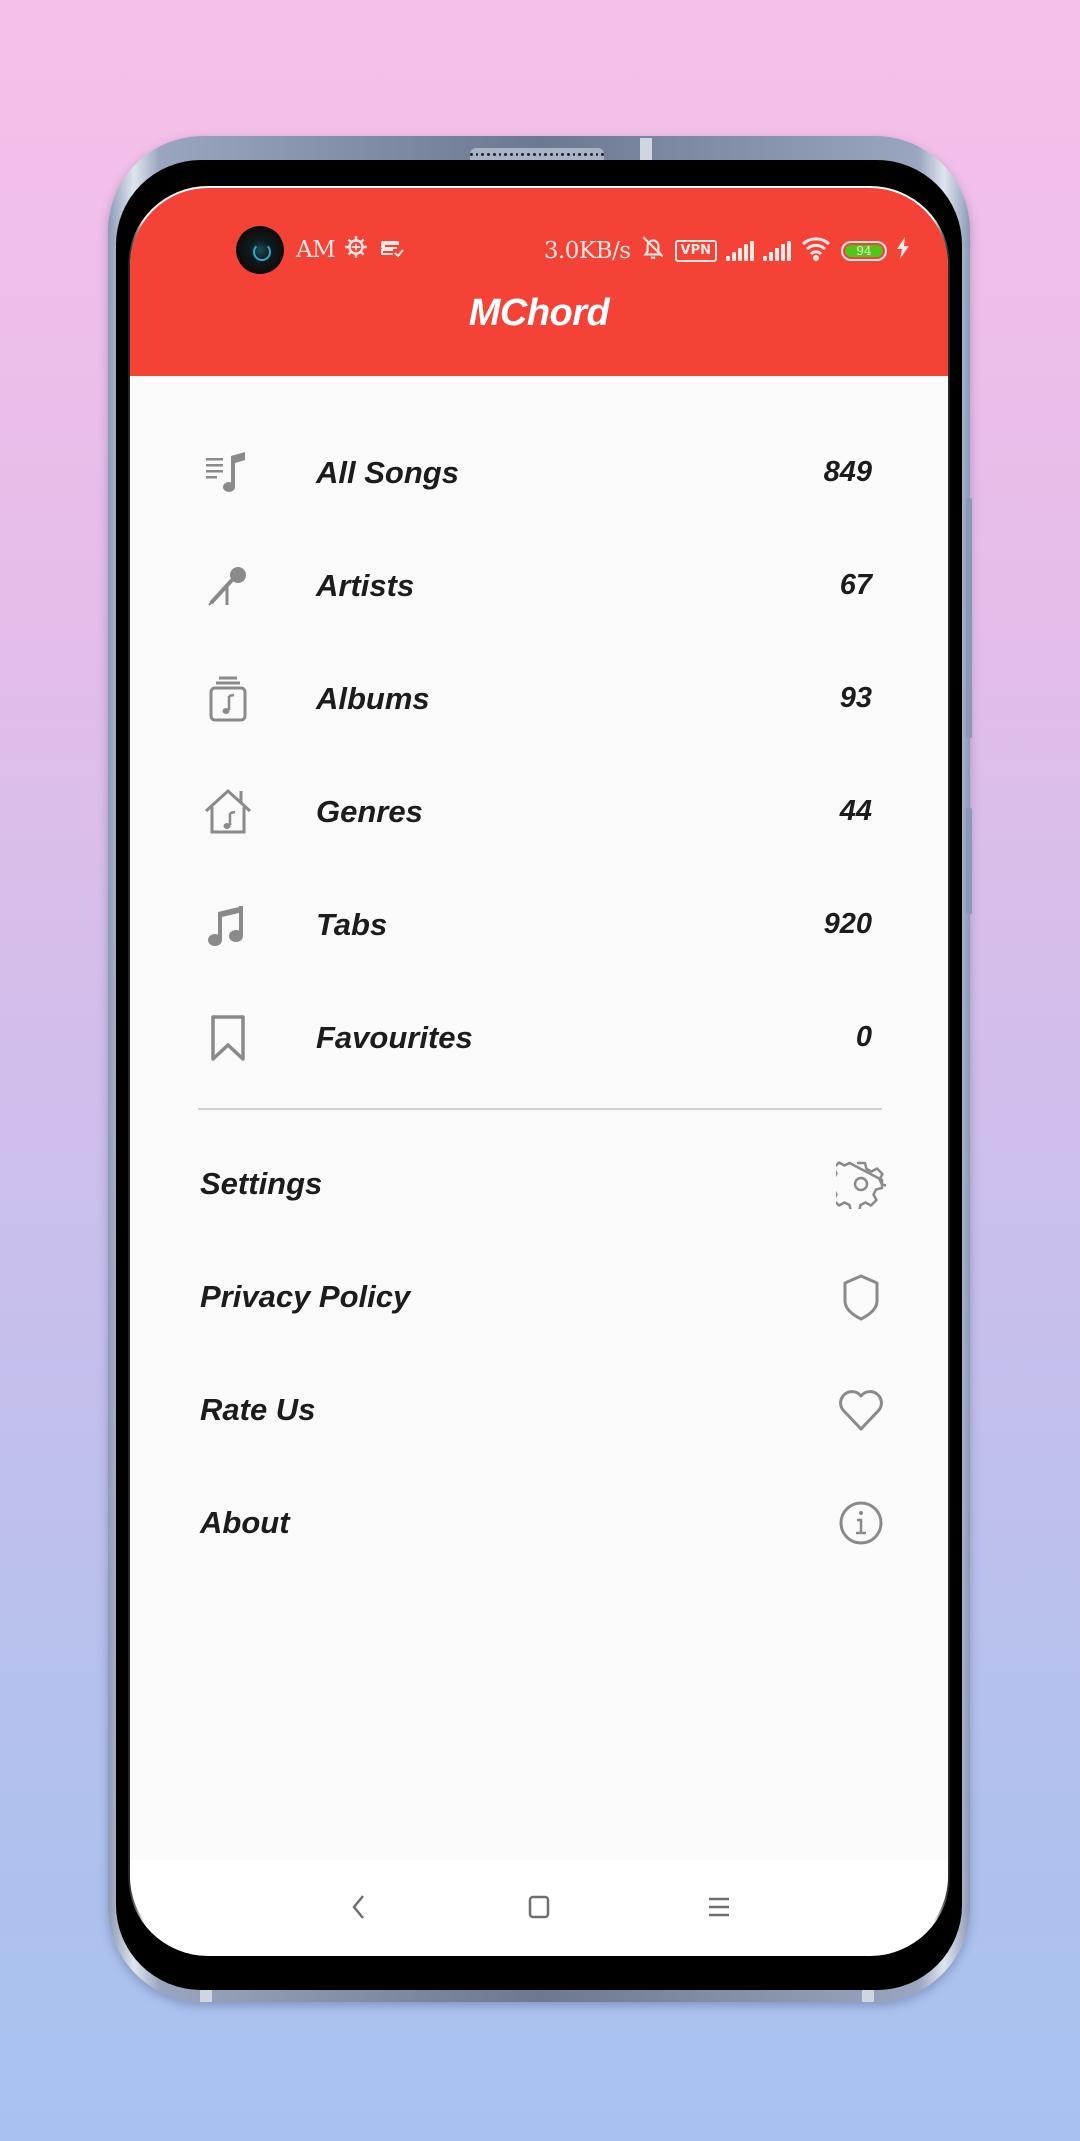  What do you see at coordinates (861, 1410) in the screenshot?
I see `heart-icon` at bounding box center [861, 1410].